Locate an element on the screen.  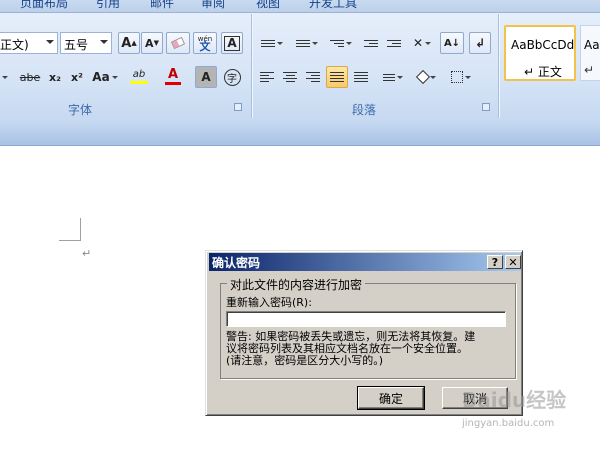
font-color-bar is located at coordinates (173, 83).